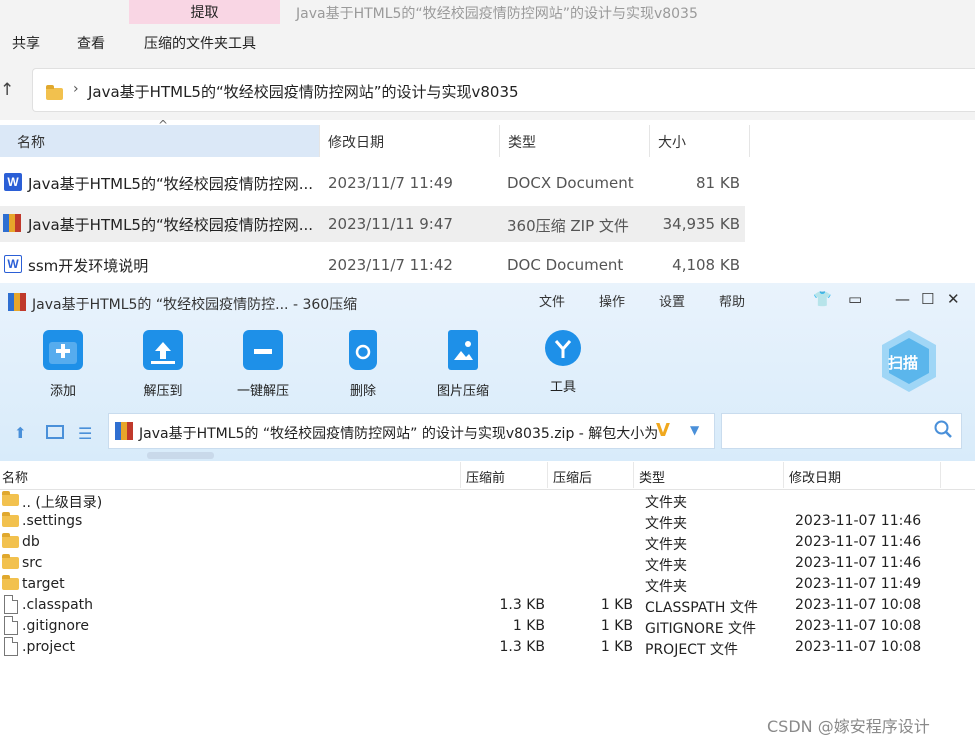  Describe the element at coordinates (180, 455) in the screenshot. I see `scrollbar-thumb` at that location.